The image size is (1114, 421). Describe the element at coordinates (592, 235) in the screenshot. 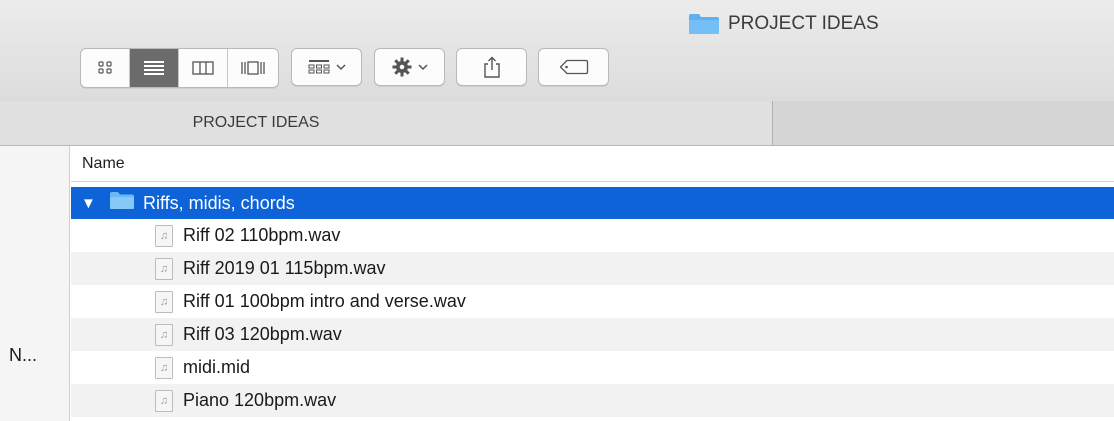

I see `file-row: ♫ Riff 02 110bpm.wav` at that location.